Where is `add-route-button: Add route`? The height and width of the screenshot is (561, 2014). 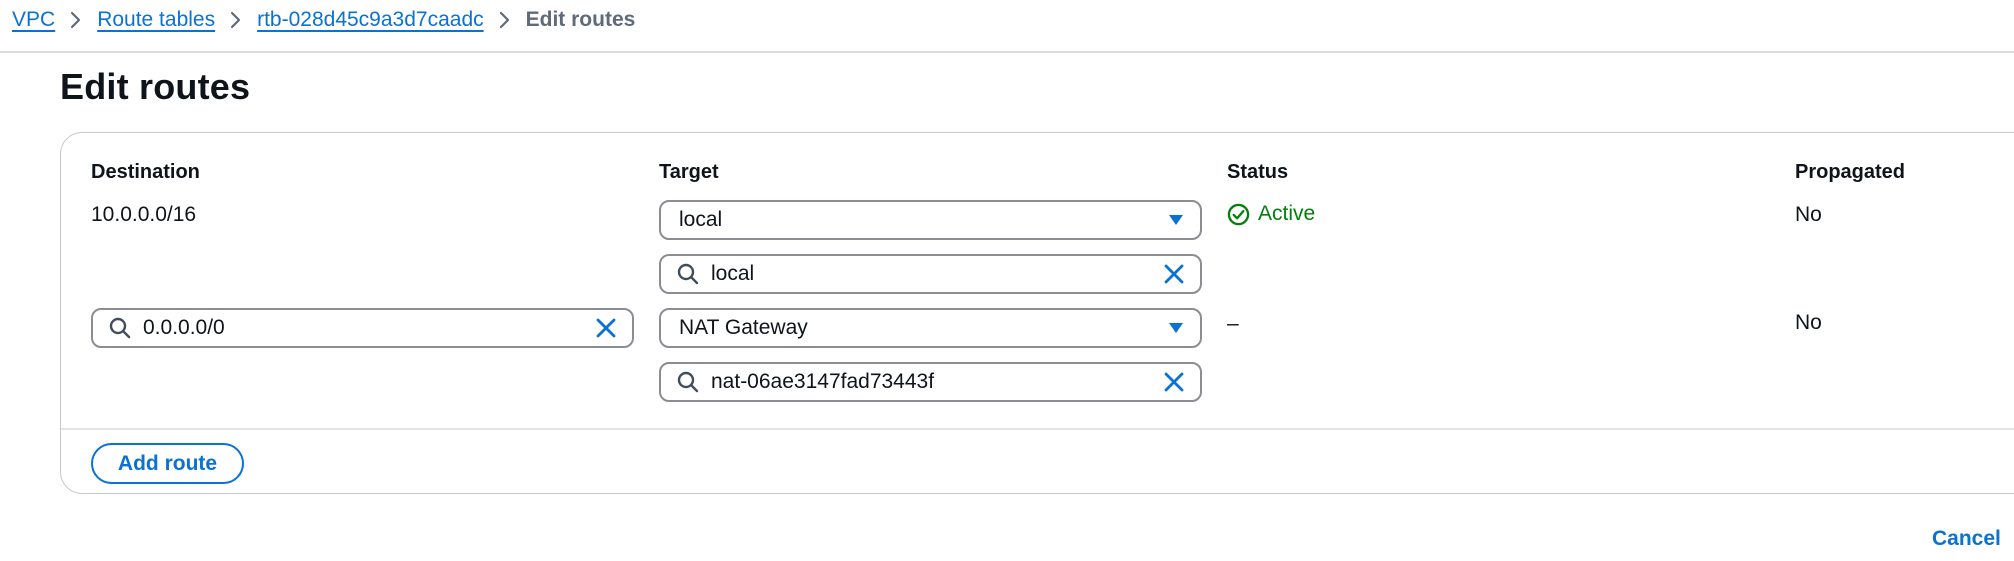
add-route-button: Add route is located at coordinates (167, 463).